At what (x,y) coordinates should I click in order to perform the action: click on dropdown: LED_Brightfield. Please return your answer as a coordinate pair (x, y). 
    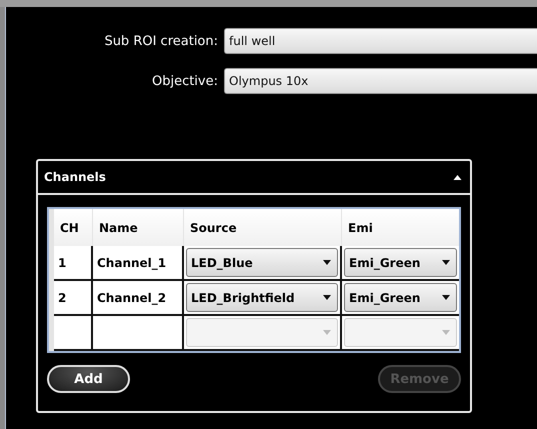
    Looking at the image, I should click on (262, 297).